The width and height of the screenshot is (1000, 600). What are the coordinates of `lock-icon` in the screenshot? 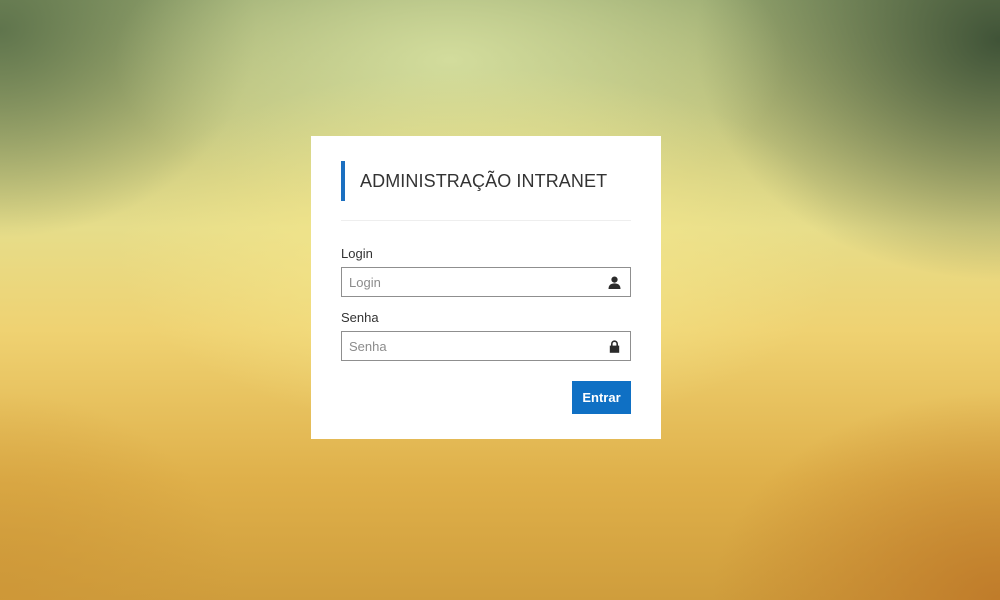 It's located at (614, 346).